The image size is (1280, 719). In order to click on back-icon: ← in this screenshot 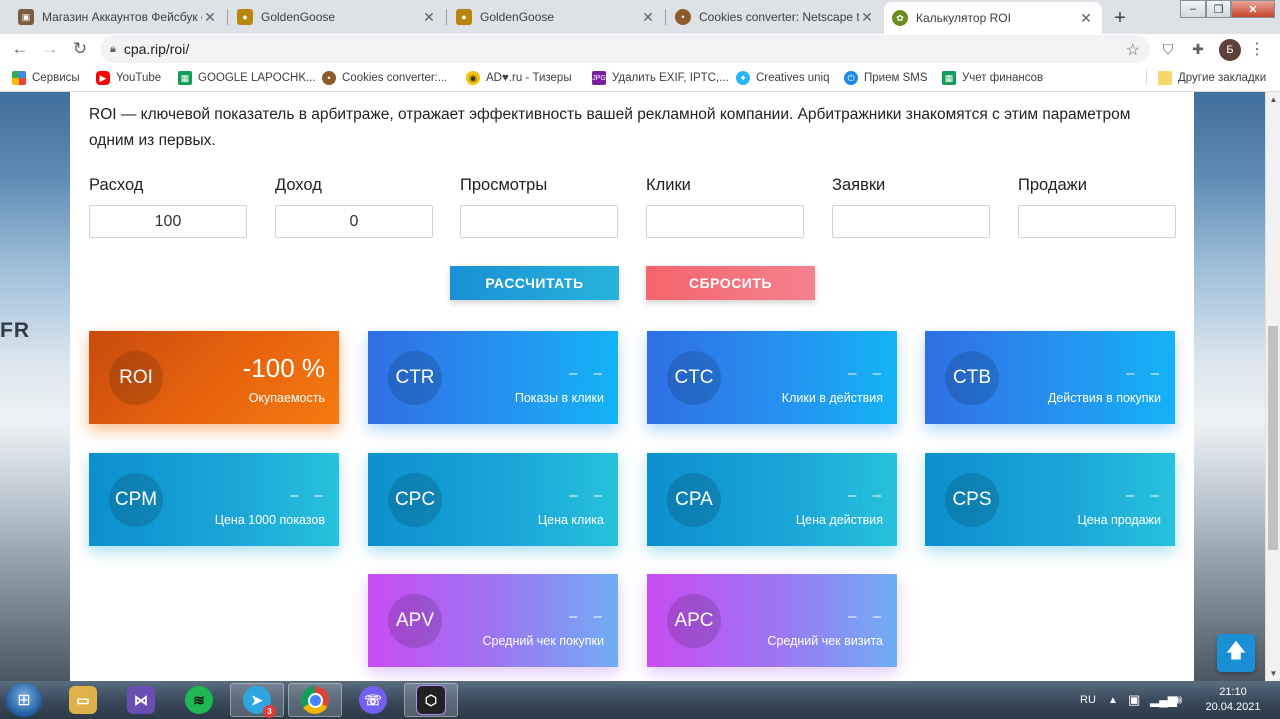, I will do `click(20, 49)`.